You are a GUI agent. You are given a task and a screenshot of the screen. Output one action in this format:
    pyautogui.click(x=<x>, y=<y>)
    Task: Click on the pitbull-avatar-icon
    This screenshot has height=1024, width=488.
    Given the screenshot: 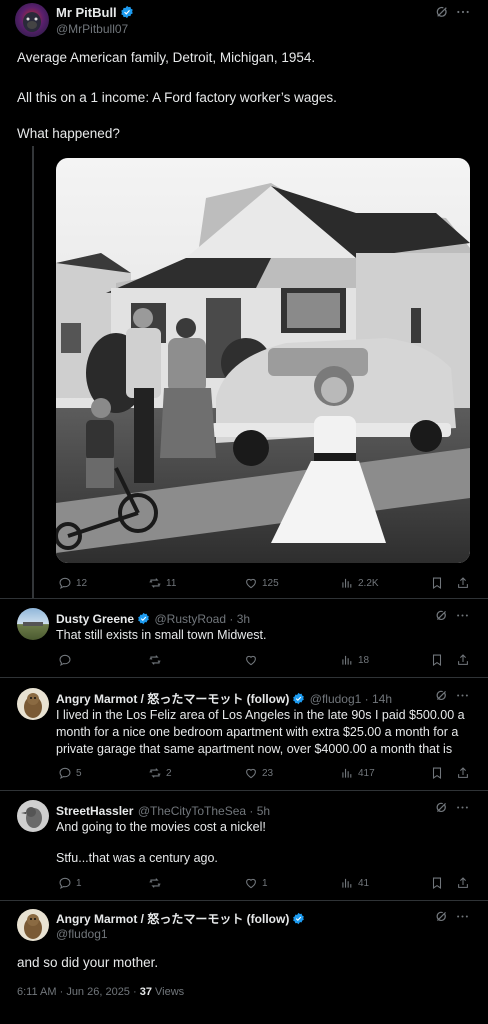 What is the action you would take?
    pyautogui.click(x=32, y=22)
    